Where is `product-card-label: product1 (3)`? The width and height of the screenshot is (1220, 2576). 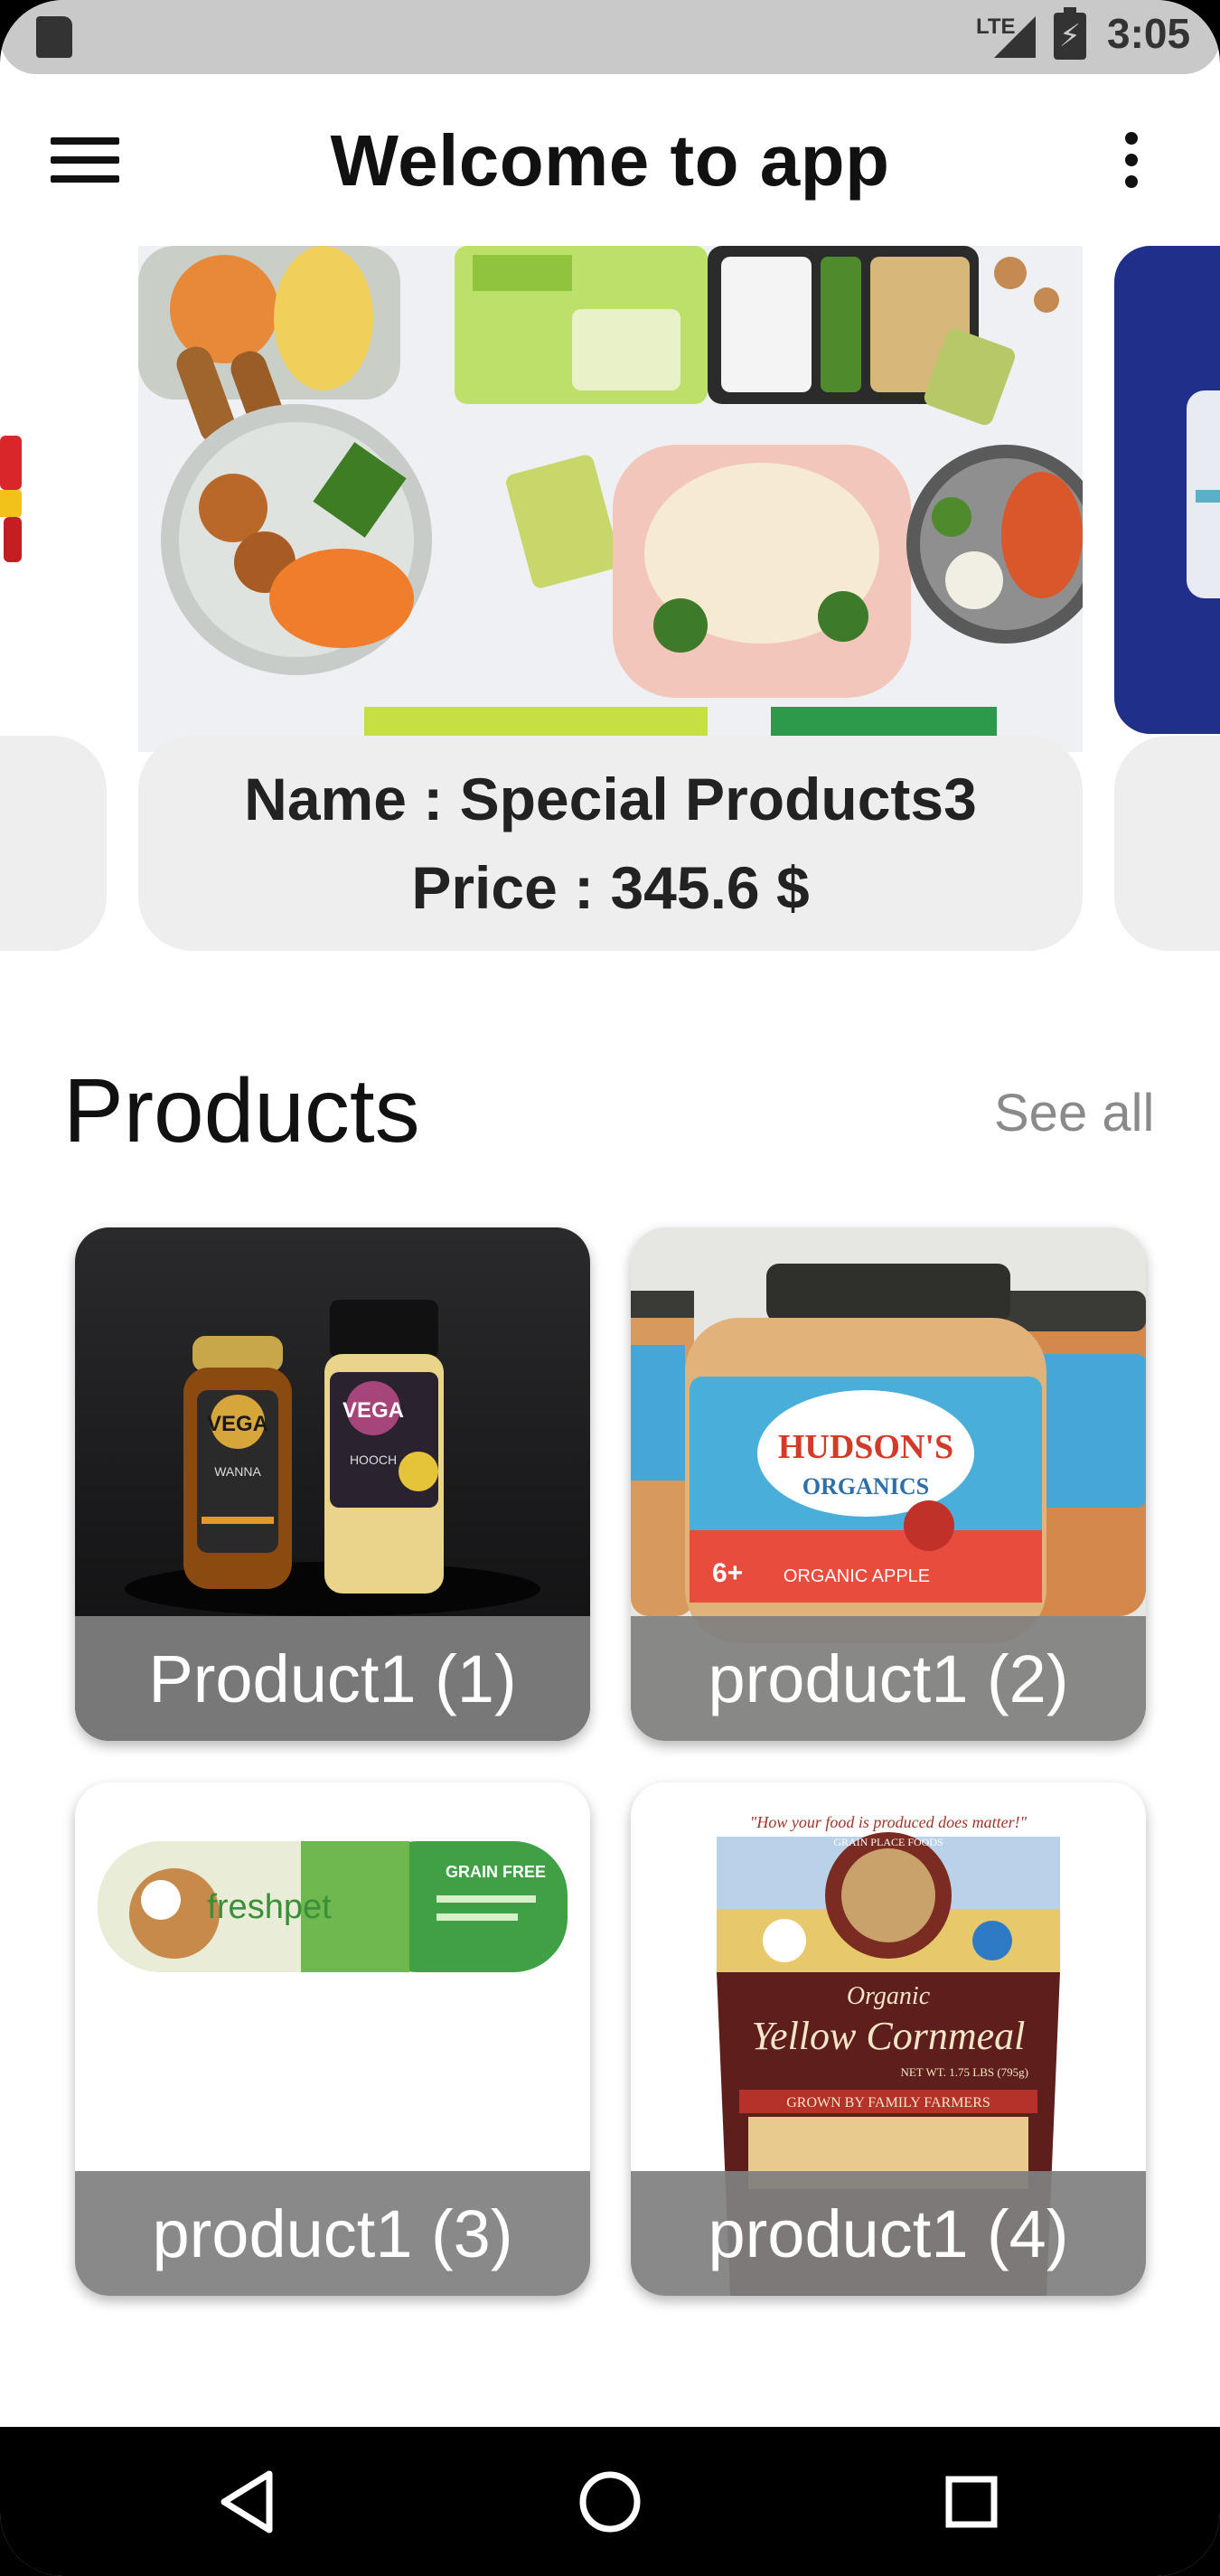
product-card-label: product1 (3) is located at coordinates (332, 2233).